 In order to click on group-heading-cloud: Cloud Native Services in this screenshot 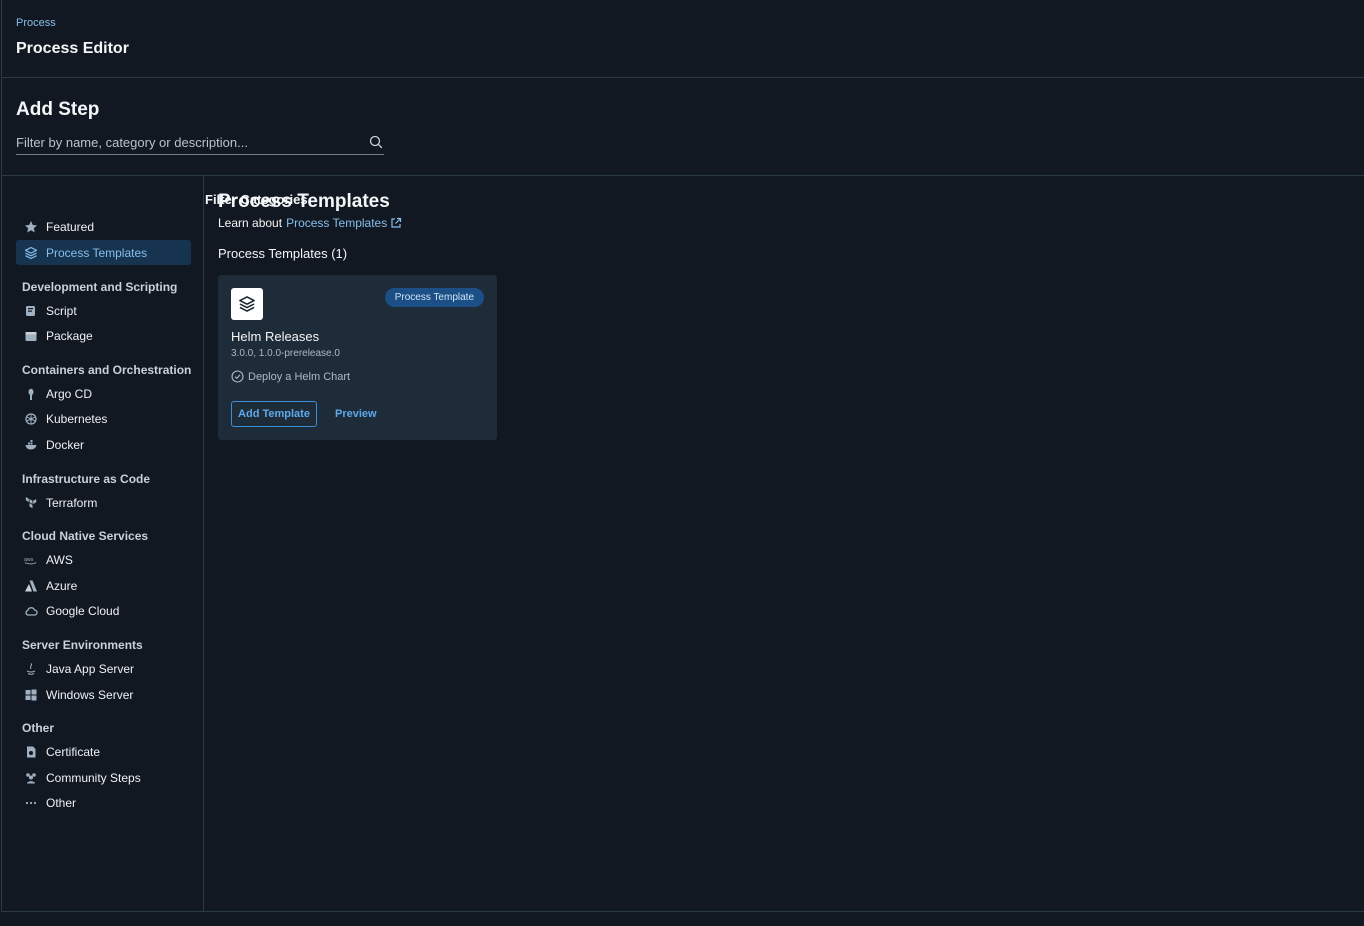, I will do `click(85, 536)`.